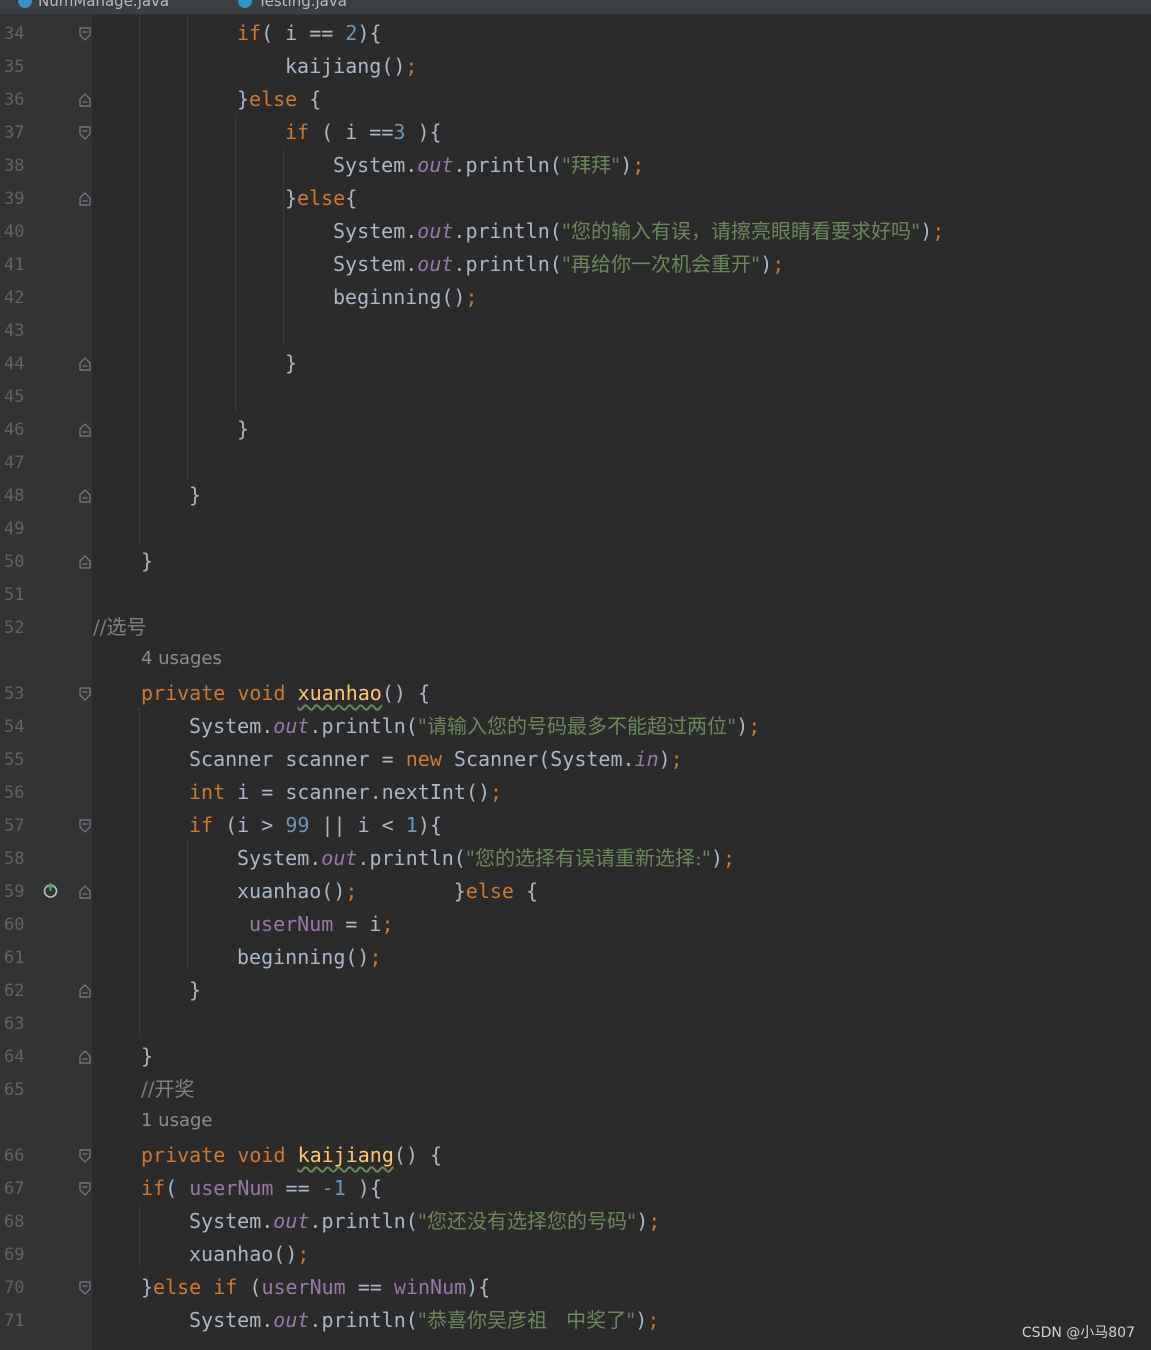  Describe the element at coordinates (575, 66) in the screenshot. I see `editor-line: 35` at that location.